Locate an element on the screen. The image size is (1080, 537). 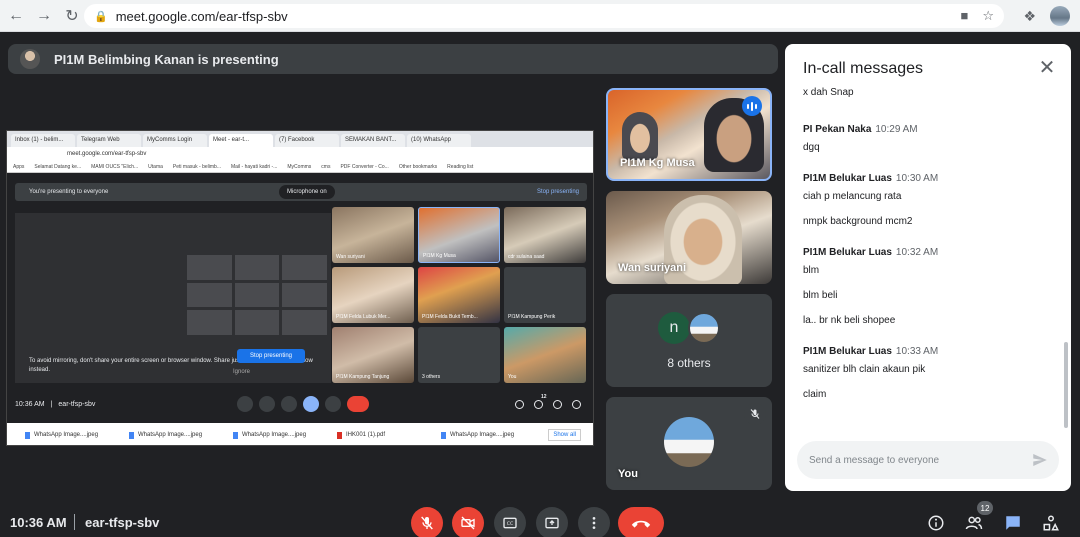
bookmark: Utama is located at coordinates (155, 166).